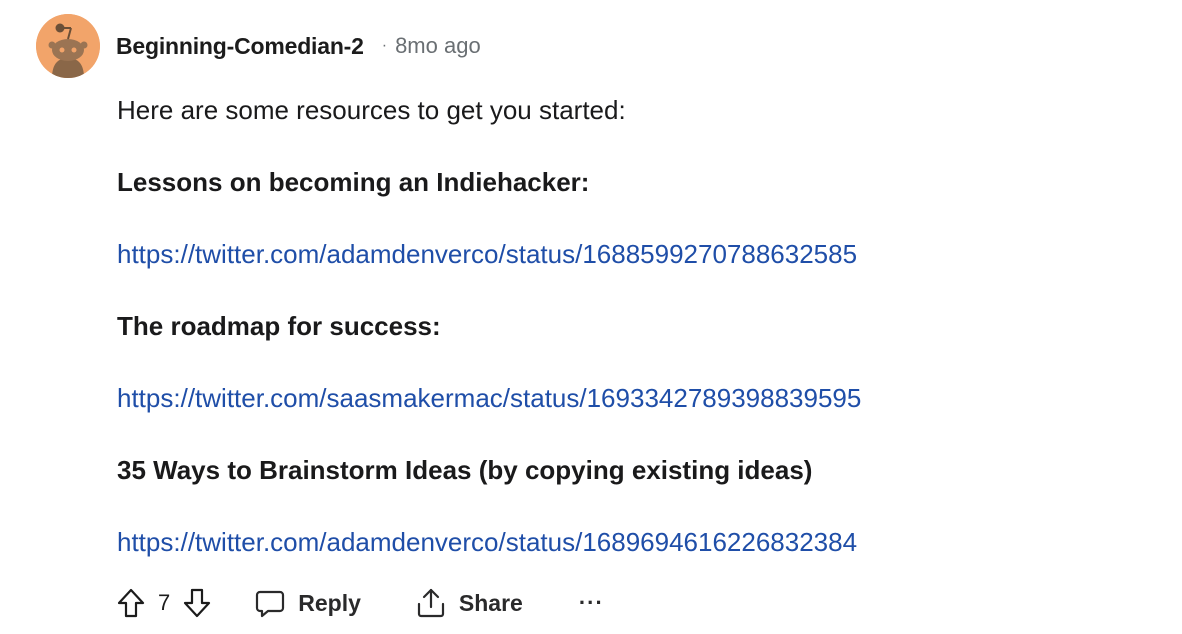  What do you see at coordinates (240, 46) in the screenshot?
I see `author-name: Beginning-Comedian-2` at bounding box center [240, 46].